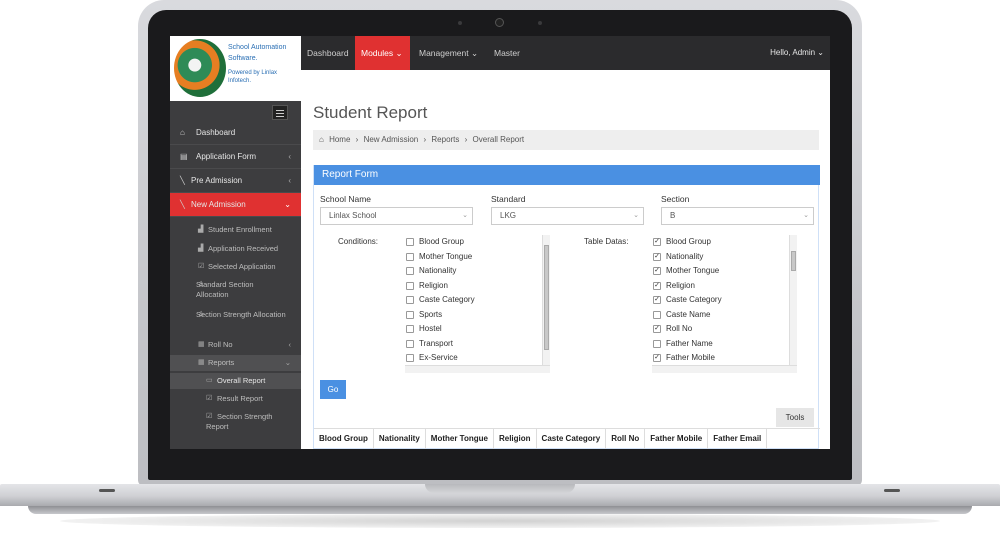 This screenshot has width=1000, height=541. What do you see at coordinates (693, 270) in the screenshot?
I see `option-label: Mother Tongue` at bounding box center [693, 270].